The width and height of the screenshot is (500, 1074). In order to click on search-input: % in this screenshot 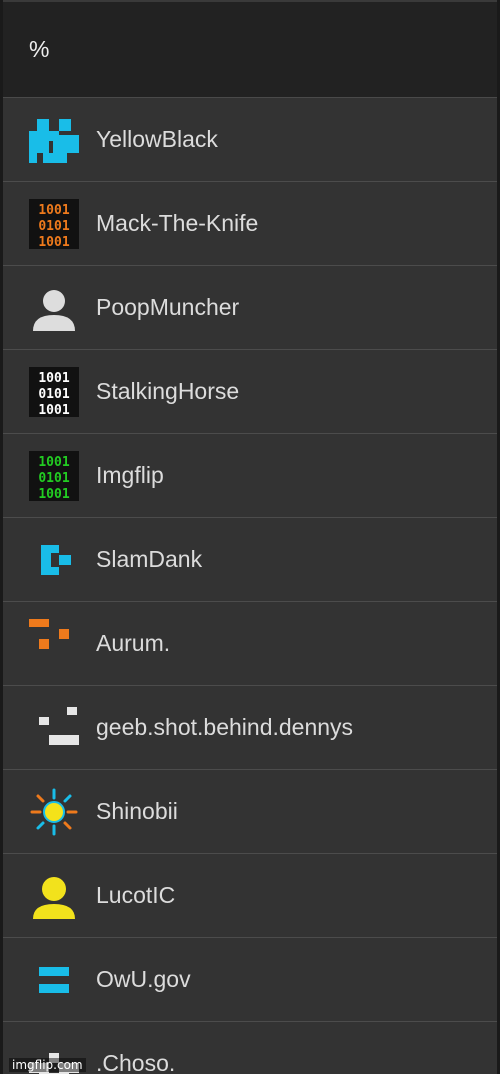, I will do `click(250, 49)`.